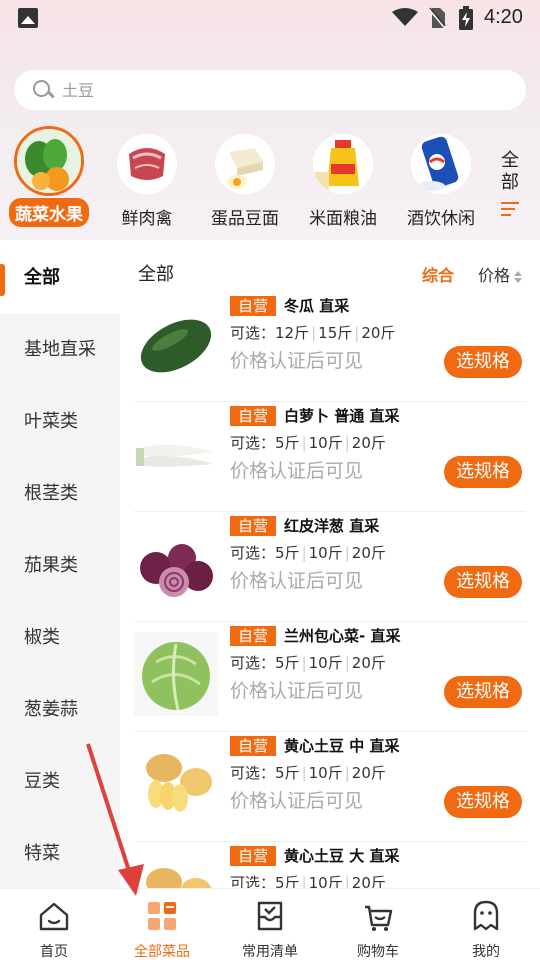 The width and height of the screenshot is (540, 960). What do you see at coordinates (342, 636) in the screenshot?
I see `product-name: 兰州包心菜- 直采` at bounding box center [342, 636].